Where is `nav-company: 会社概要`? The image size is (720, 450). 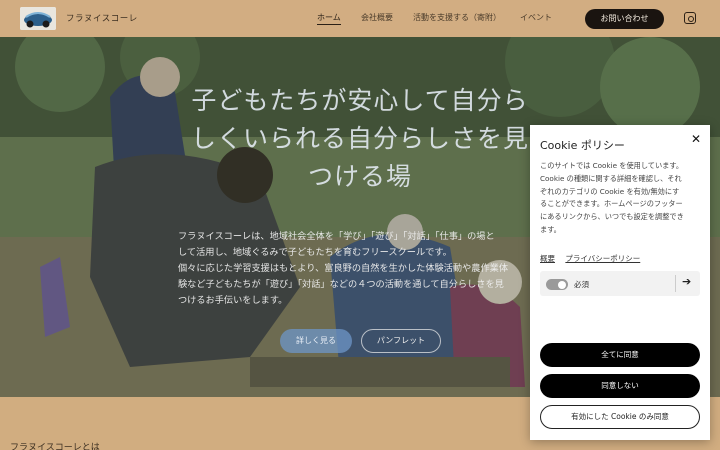
nav-company: 会社概要 is located at coordinates (377, 17).